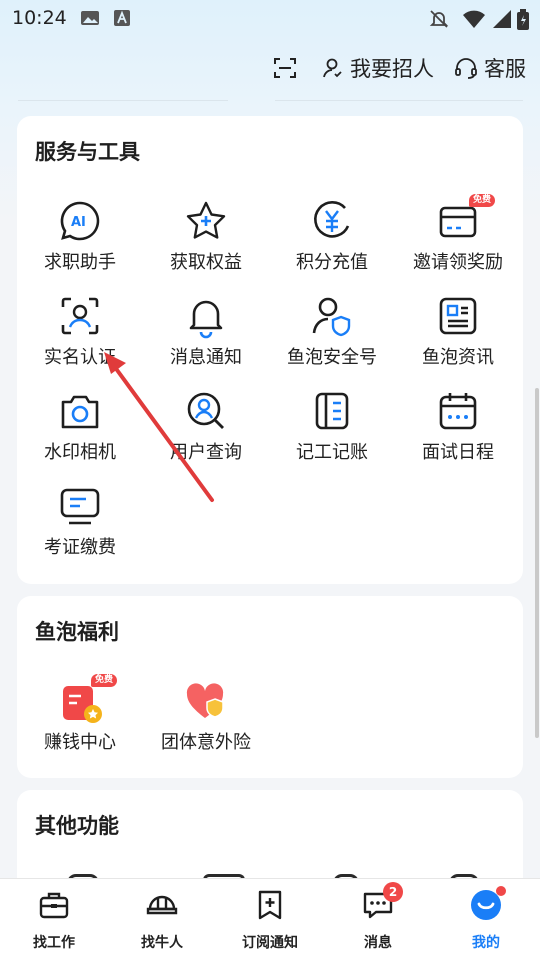 This screenshot has width=540, height=961. Describe the element at coordinates (87, 152) in the screenshot. I see `service-tools-title: 服务与工具` at that location.